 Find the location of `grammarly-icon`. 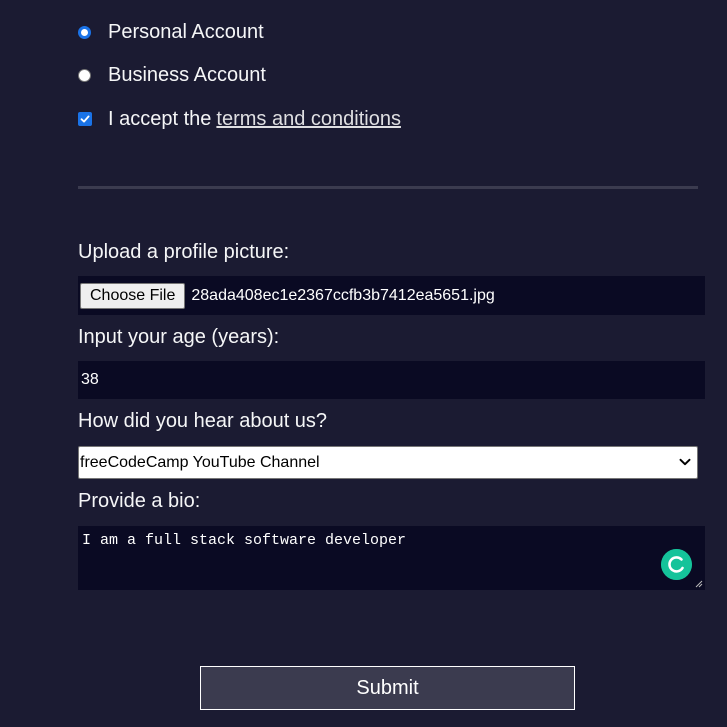

grammarly-icon is located at coordinates (676, 564).